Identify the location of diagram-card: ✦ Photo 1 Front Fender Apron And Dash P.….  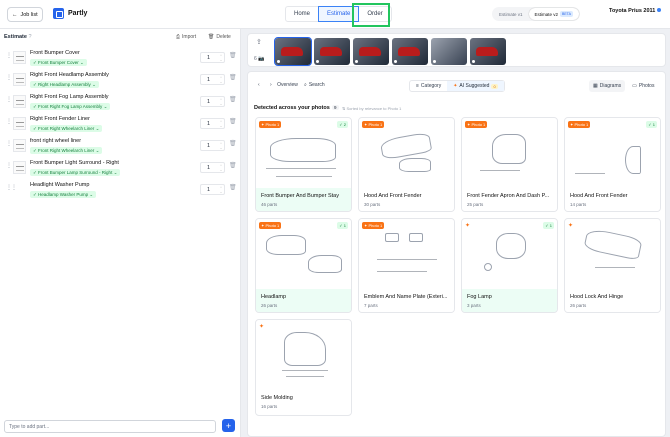
(509, 164).